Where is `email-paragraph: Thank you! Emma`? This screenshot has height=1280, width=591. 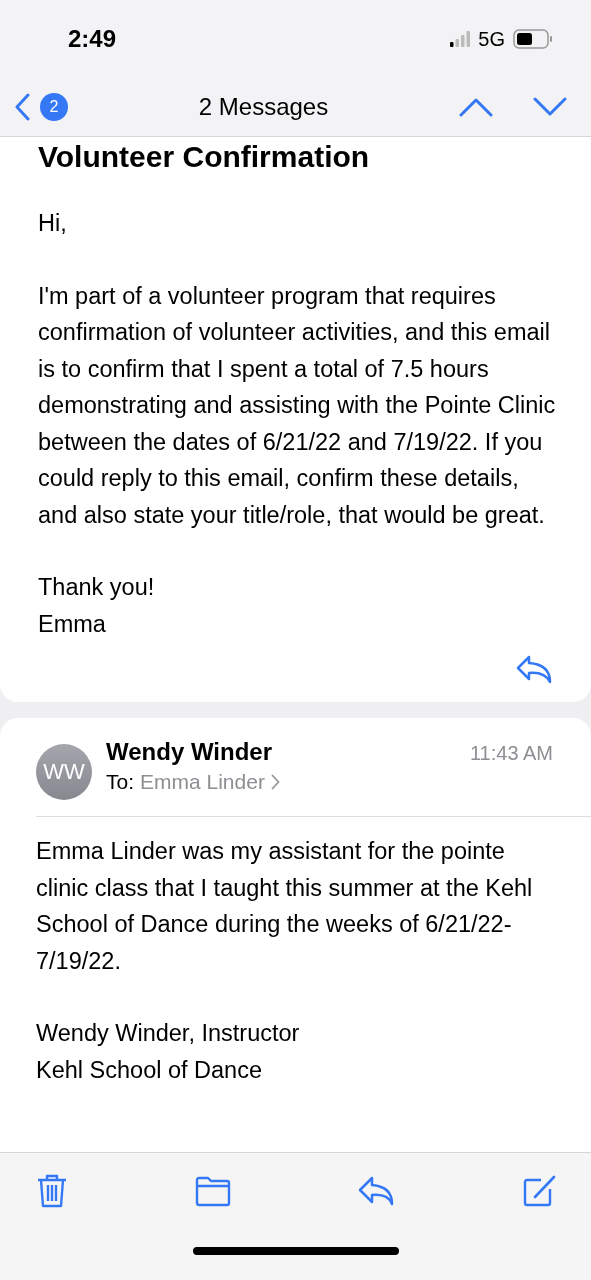
email-paragraph: Thank you! Emma is located at coordinates (97, 606).